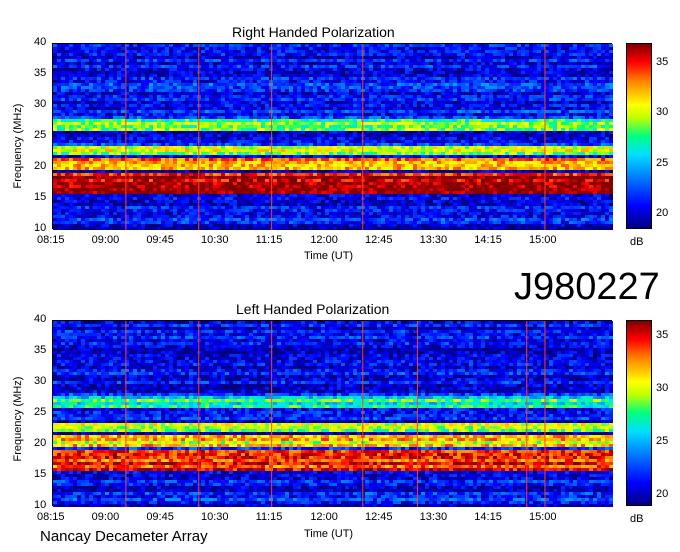  Describe the element at coordinates (329, 534) in the screenshot. I see `bottom-x-axis-label: Time (UT)` at that location.